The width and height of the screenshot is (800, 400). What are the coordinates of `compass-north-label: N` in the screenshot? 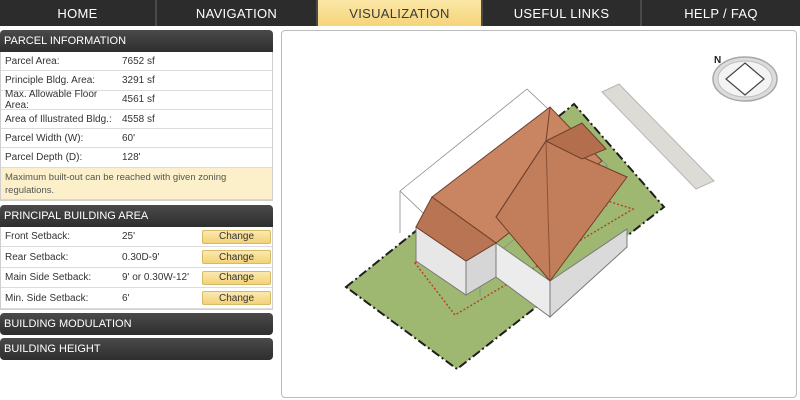 It's located at (717, 60).